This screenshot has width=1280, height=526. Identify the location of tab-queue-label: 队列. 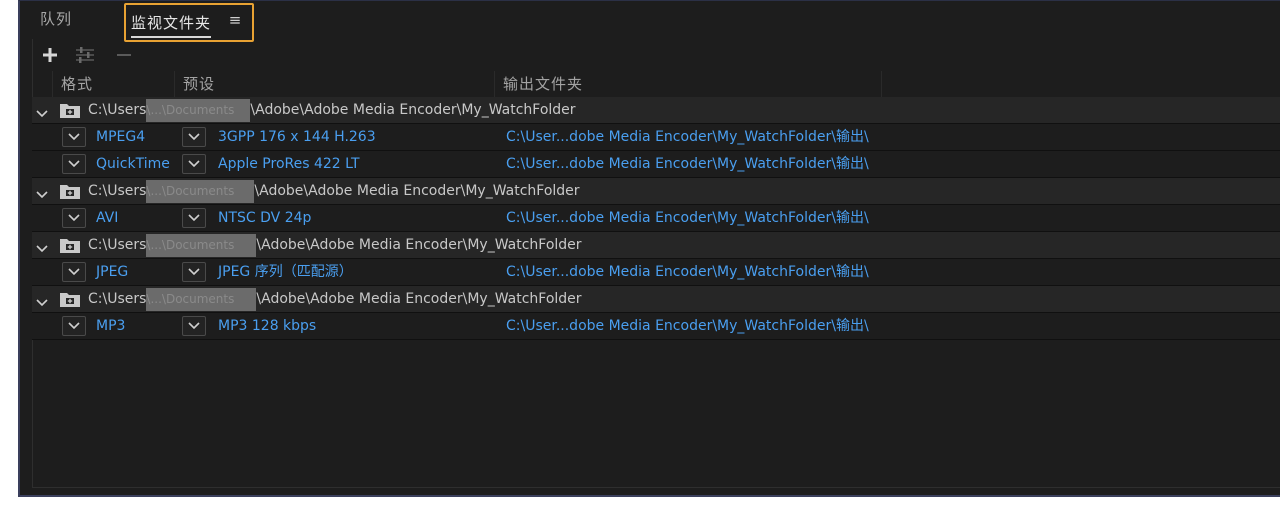
(56, 19).